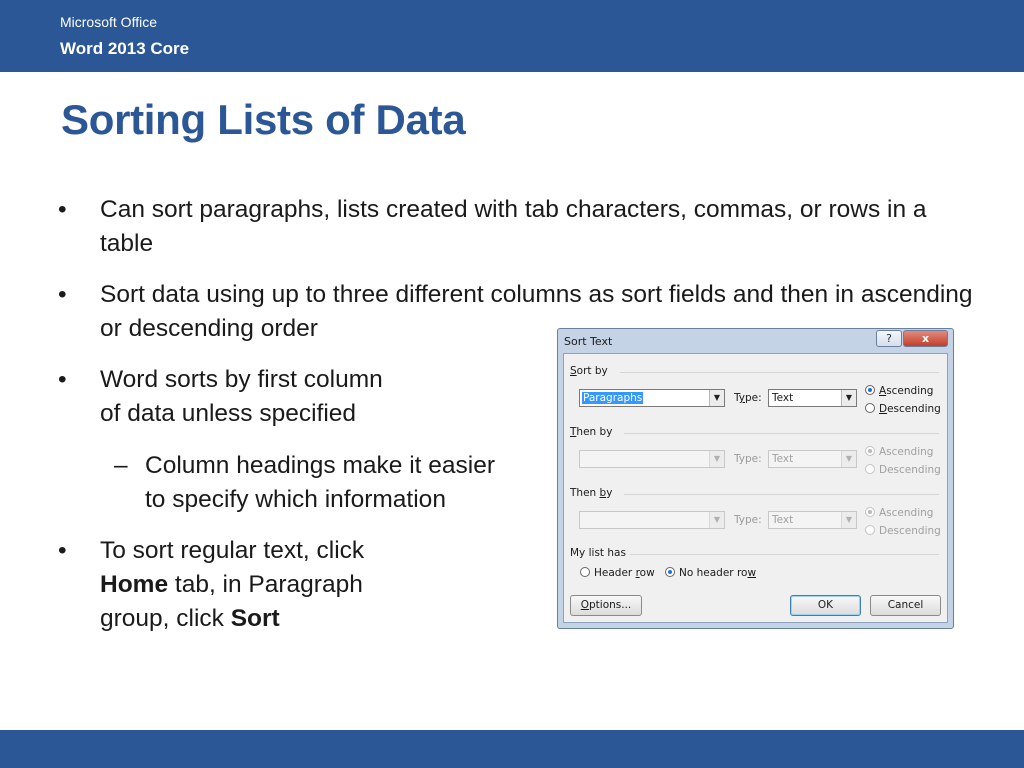  What do you see at coordinates (748, 459) in the screenshot?
I see `then-by-1-type-label: Type:` at bounding box center [748, 459].